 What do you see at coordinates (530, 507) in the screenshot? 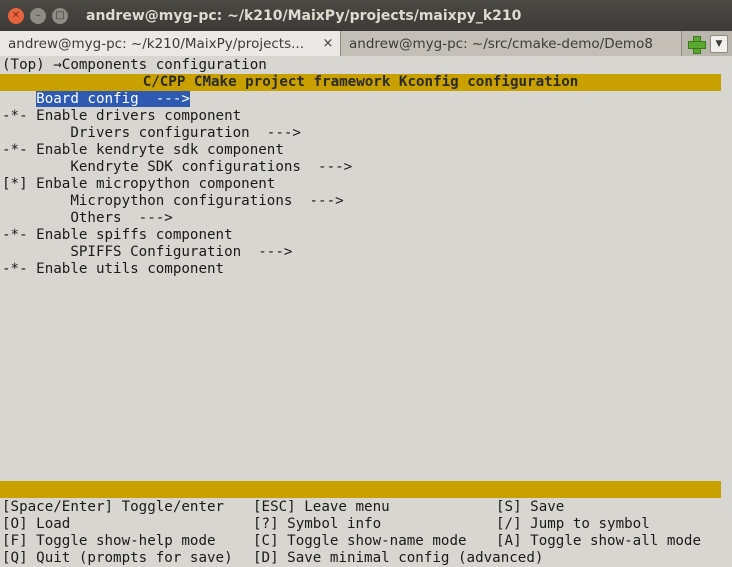
I see `help-shortcut: [S] Save` at bounding box center [530, 507].